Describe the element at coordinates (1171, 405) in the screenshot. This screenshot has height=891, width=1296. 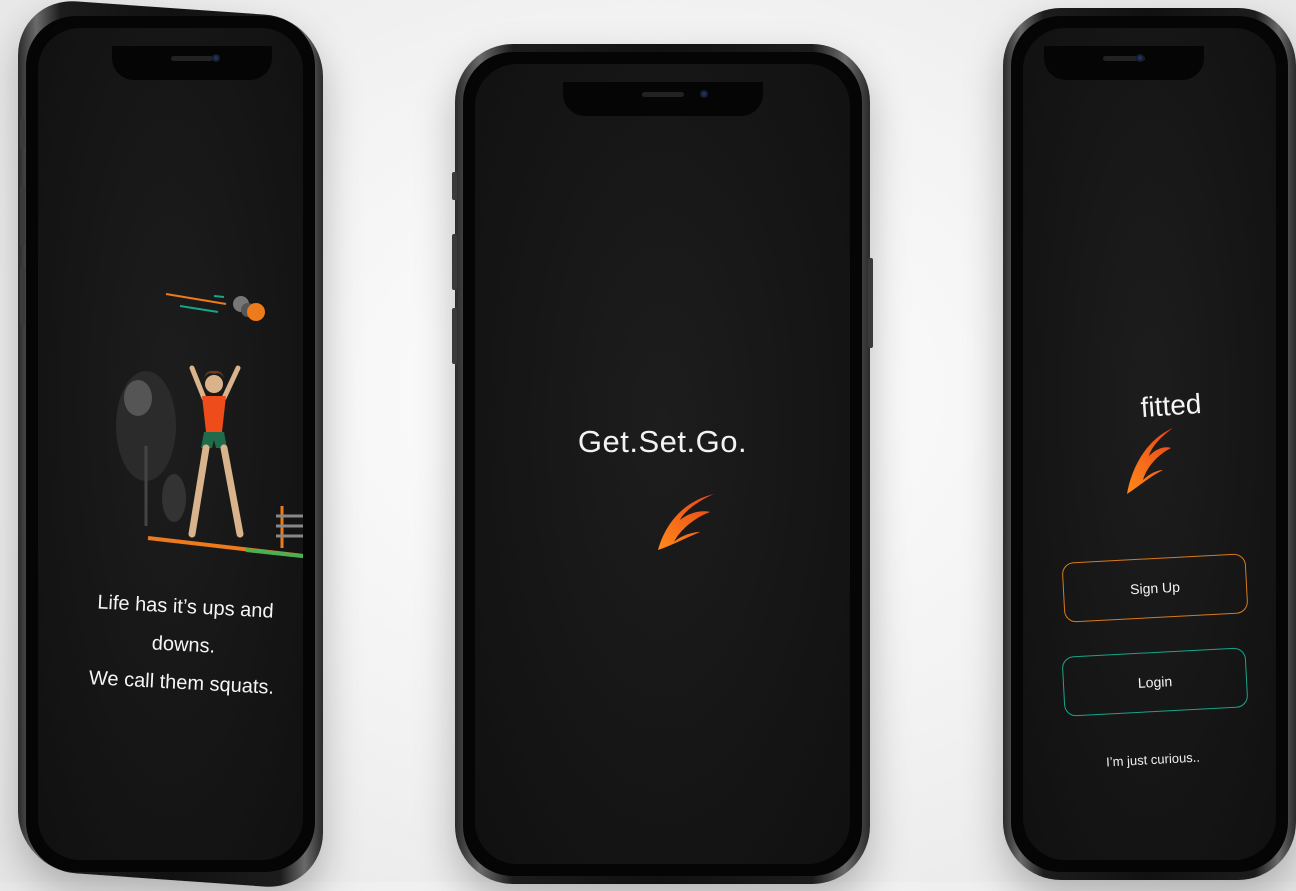
I see `brand-name: fitted` at that location.